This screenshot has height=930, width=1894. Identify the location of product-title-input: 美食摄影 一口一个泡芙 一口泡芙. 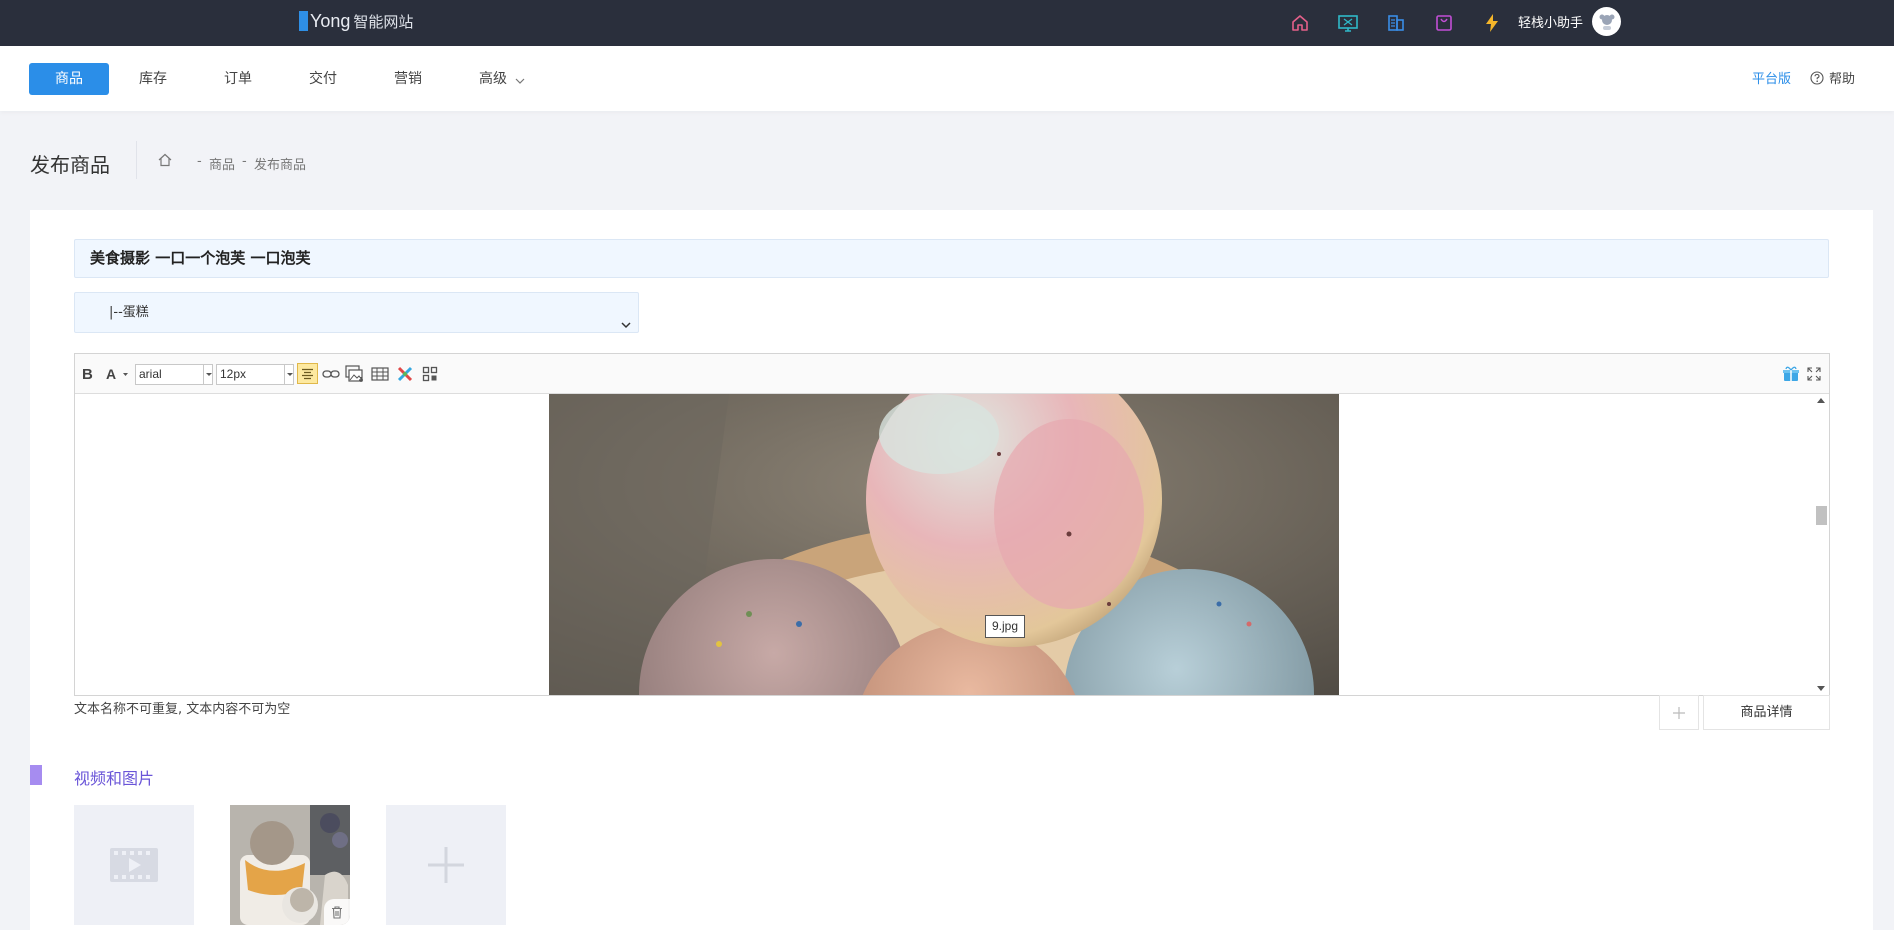
(951, 258).